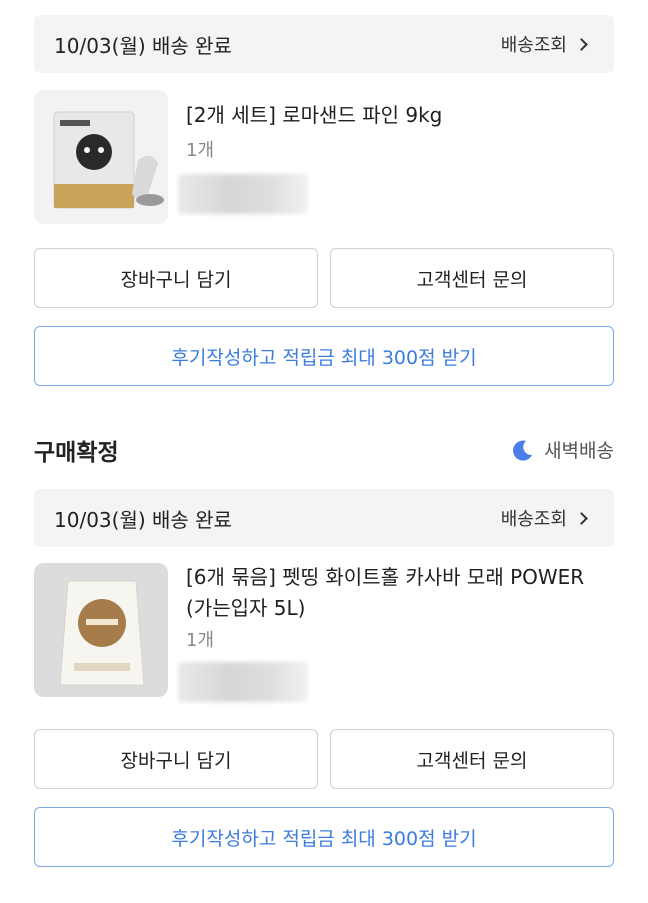 The width and height of the screenshot is (648, 903). What do you see at coordinates (76, 453) in the screenshot?
I see `section-title: 구매확정` at bounding box center [76, 453].